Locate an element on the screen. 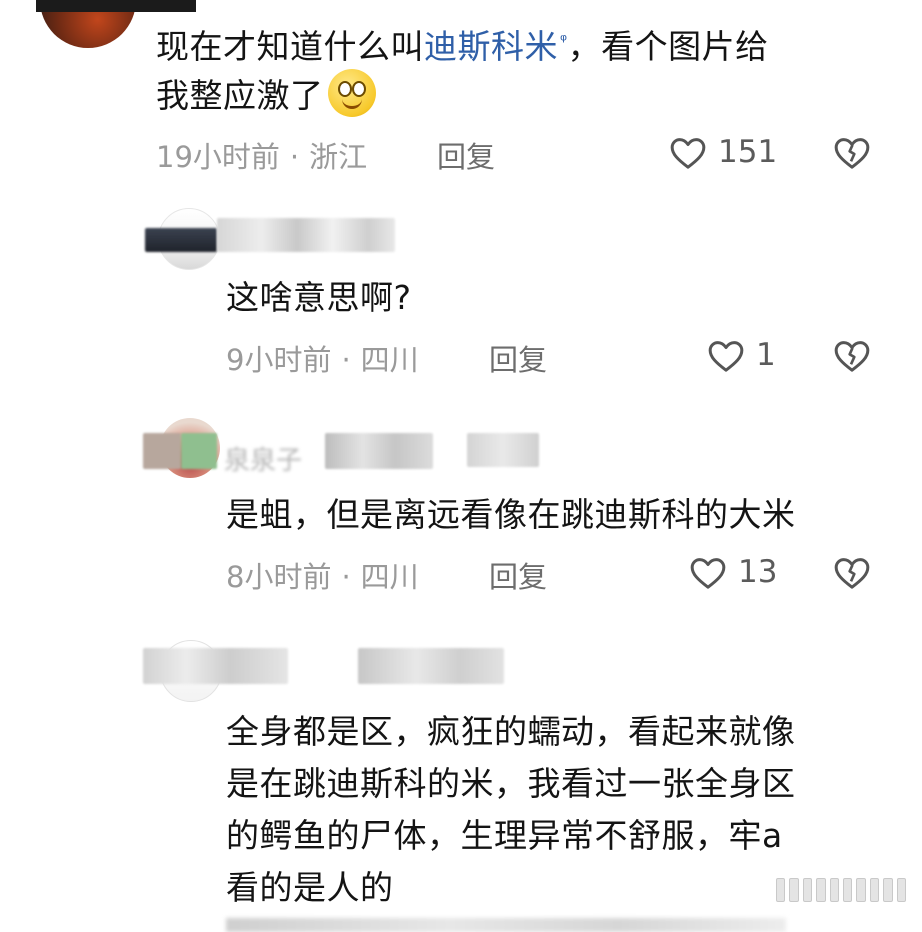 Image resolution: width=922 pixels, height=932 pixels. search-icon: ᵠ is located at coordinates (564, 41).